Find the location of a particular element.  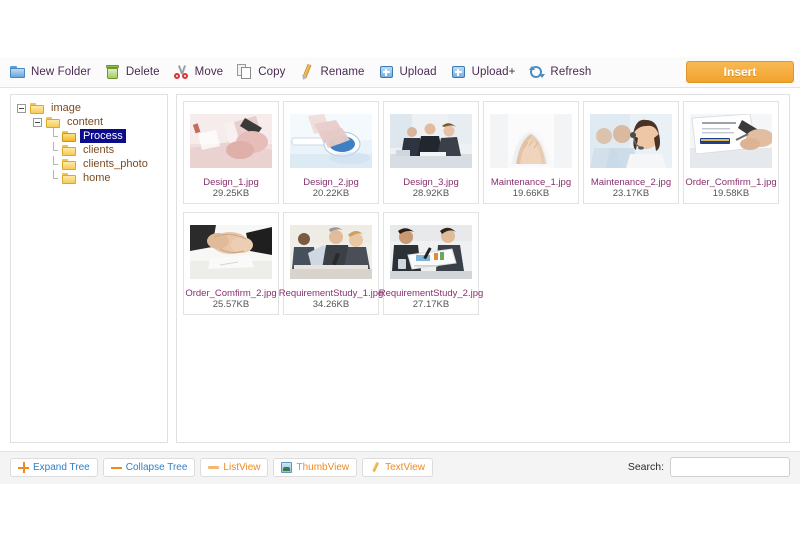

copy-button: Copy is located at coordinates (261, 72).